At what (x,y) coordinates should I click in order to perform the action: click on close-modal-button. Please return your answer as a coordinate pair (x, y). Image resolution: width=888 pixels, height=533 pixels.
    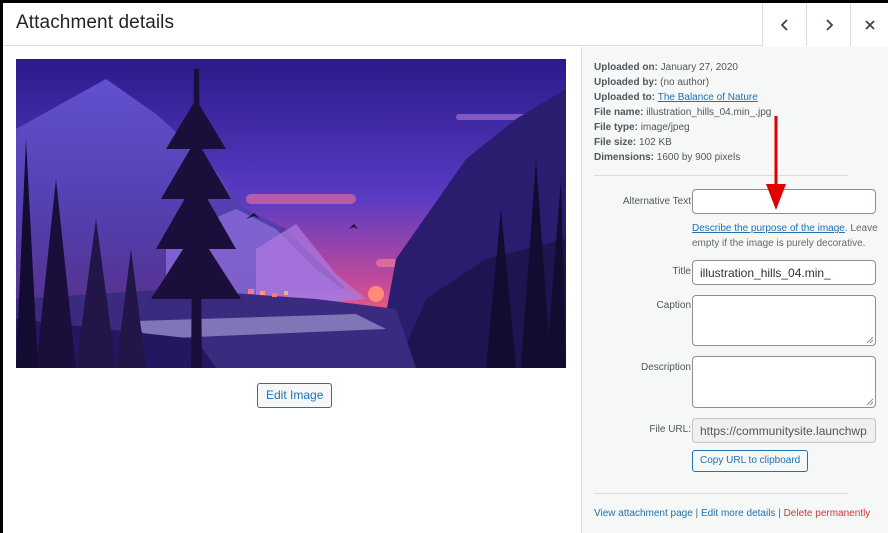
    Looking at the image, I should click on (869, 24).